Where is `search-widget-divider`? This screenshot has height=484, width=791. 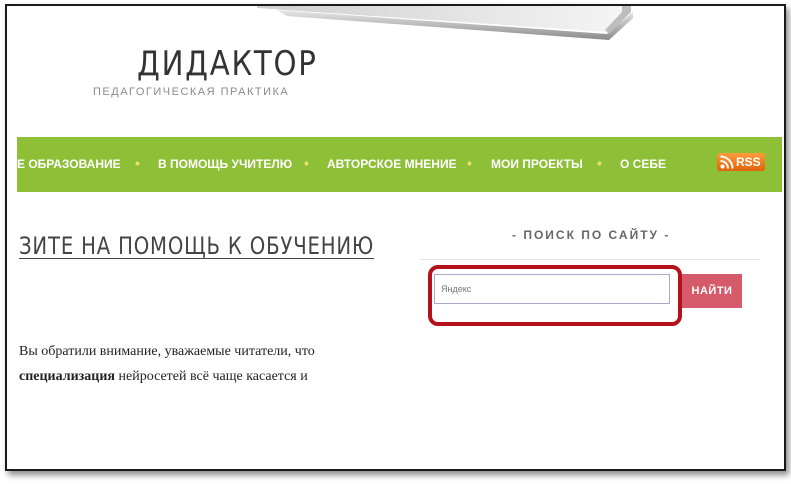 search-widget-divider is located at coordinates (590, 259).